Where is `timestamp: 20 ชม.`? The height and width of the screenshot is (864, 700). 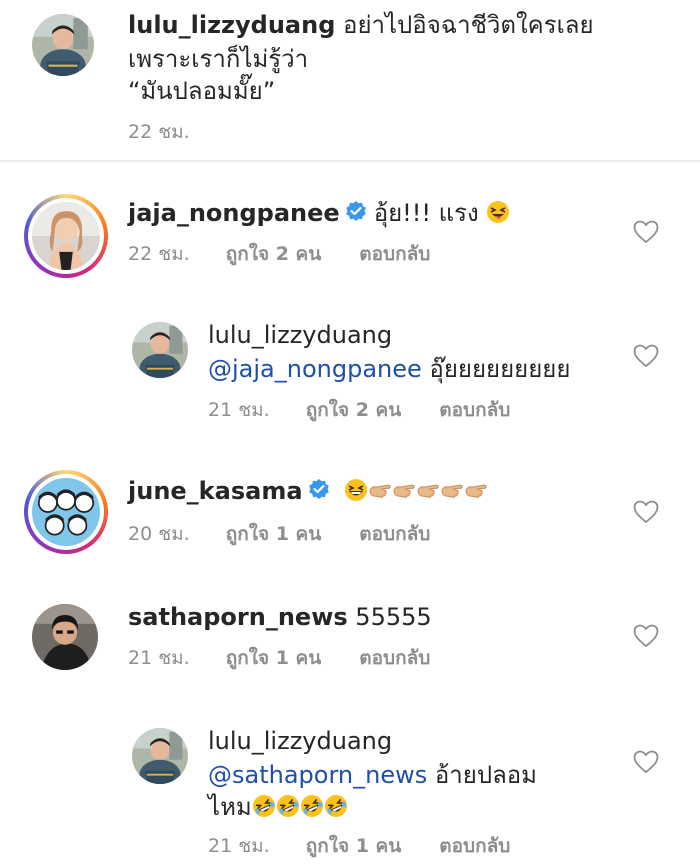 timestamp: 20 ชม. is located at coordinates (159, 534).